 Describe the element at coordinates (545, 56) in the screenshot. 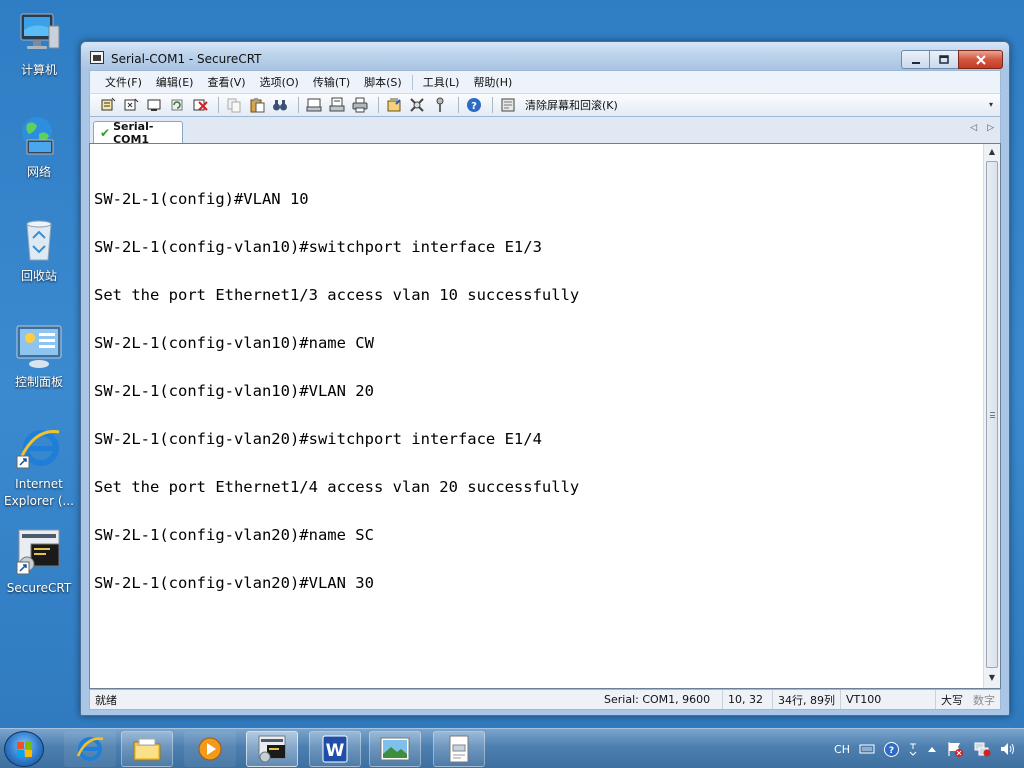

I see `title-bar: Serial-COM1 - SecureCRT` at that location.